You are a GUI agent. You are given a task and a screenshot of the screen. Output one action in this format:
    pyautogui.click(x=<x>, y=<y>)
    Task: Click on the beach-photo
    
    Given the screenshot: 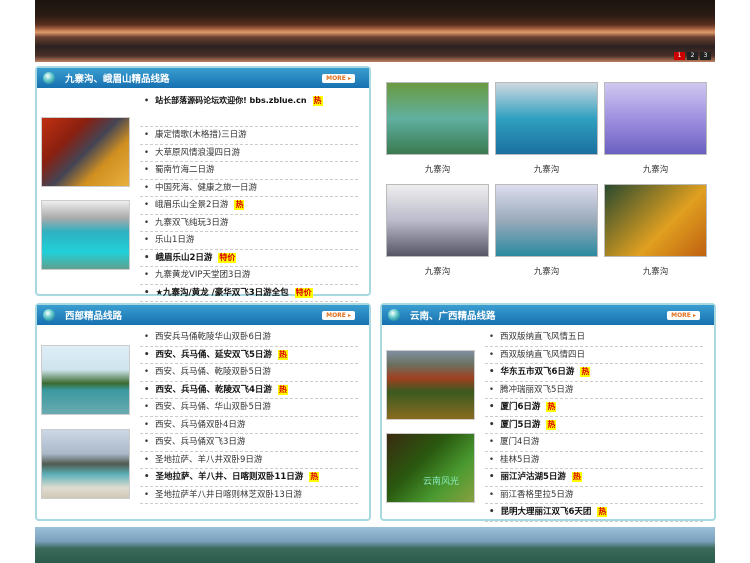 What is the action you would take?
    pyautogui.click(x=85, y=464)
    